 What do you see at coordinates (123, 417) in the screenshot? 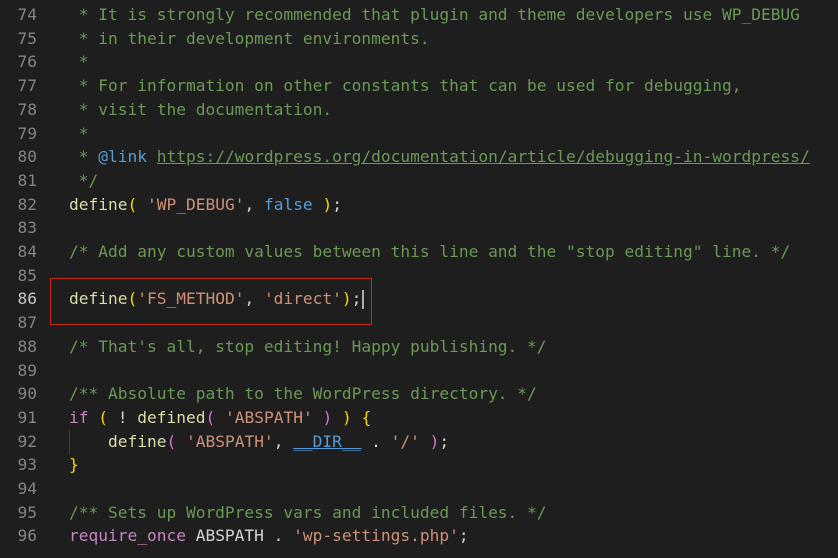
I see `code-token: !` at bounding box center [123, 417].